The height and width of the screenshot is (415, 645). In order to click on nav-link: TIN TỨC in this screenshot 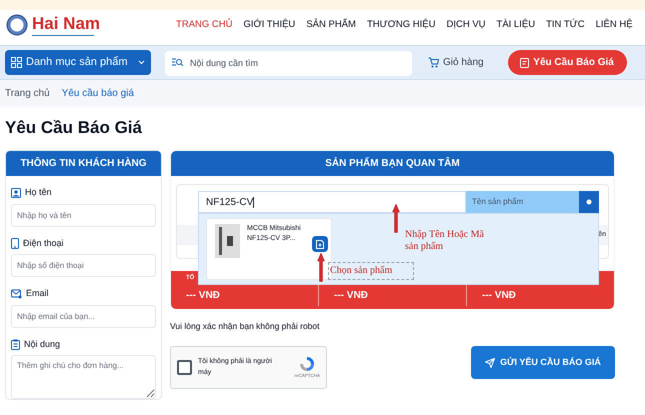, I will do `click(565, 25)`.